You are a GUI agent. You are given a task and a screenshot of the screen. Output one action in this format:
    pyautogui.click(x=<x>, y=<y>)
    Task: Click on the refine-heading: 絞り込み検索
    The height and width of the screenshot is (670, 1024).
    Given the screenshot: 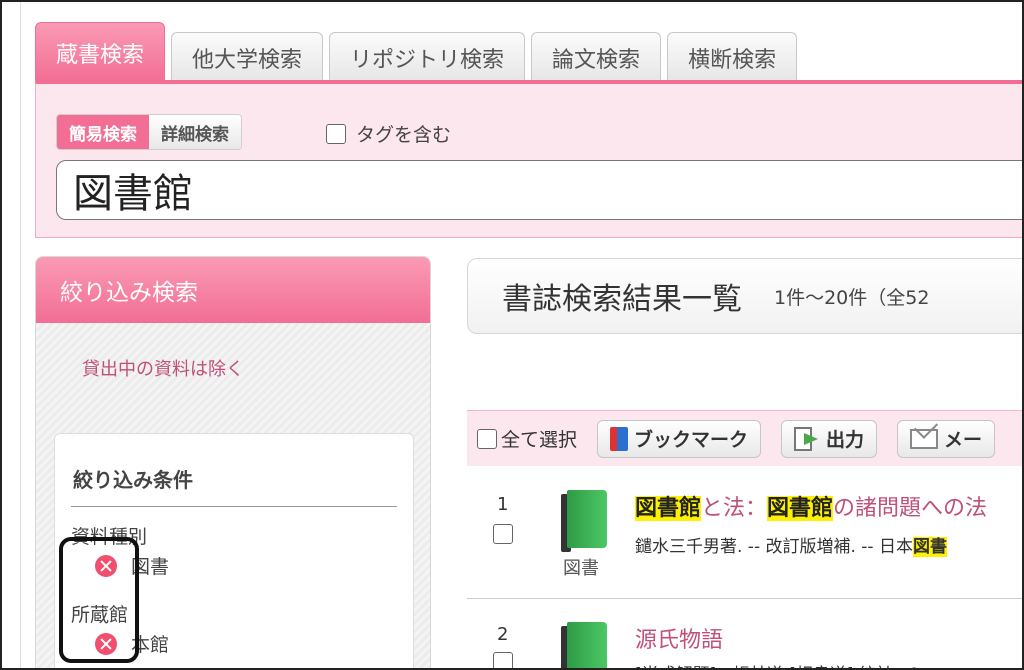 What is the action you would take?
    pyautogui.click(x=233, y=290)
    